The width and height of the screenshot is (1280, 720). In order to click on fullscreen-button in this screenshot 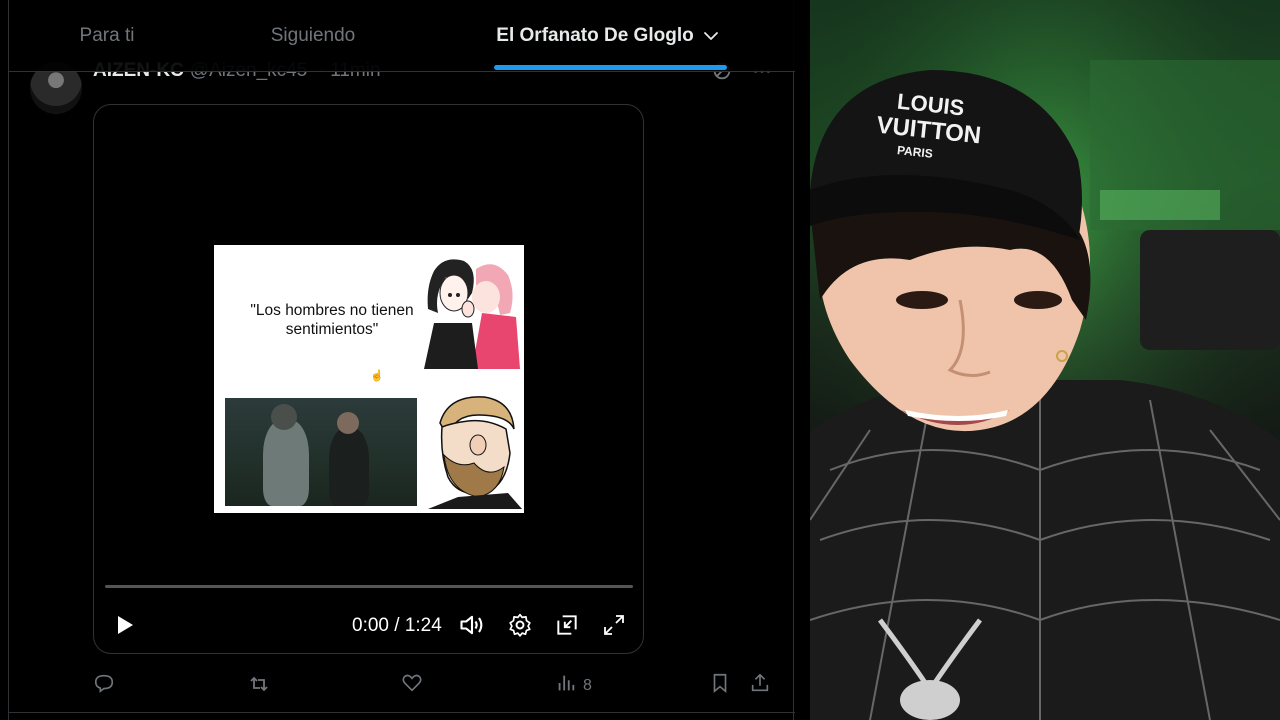, I will do `click(614, 627)`.